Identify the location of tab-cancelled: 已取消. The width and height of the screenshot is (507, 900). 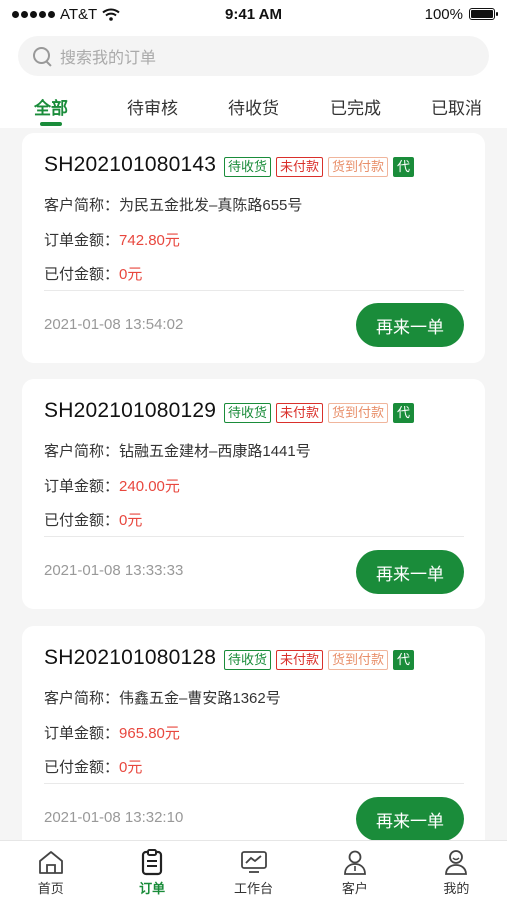
(456, 106).